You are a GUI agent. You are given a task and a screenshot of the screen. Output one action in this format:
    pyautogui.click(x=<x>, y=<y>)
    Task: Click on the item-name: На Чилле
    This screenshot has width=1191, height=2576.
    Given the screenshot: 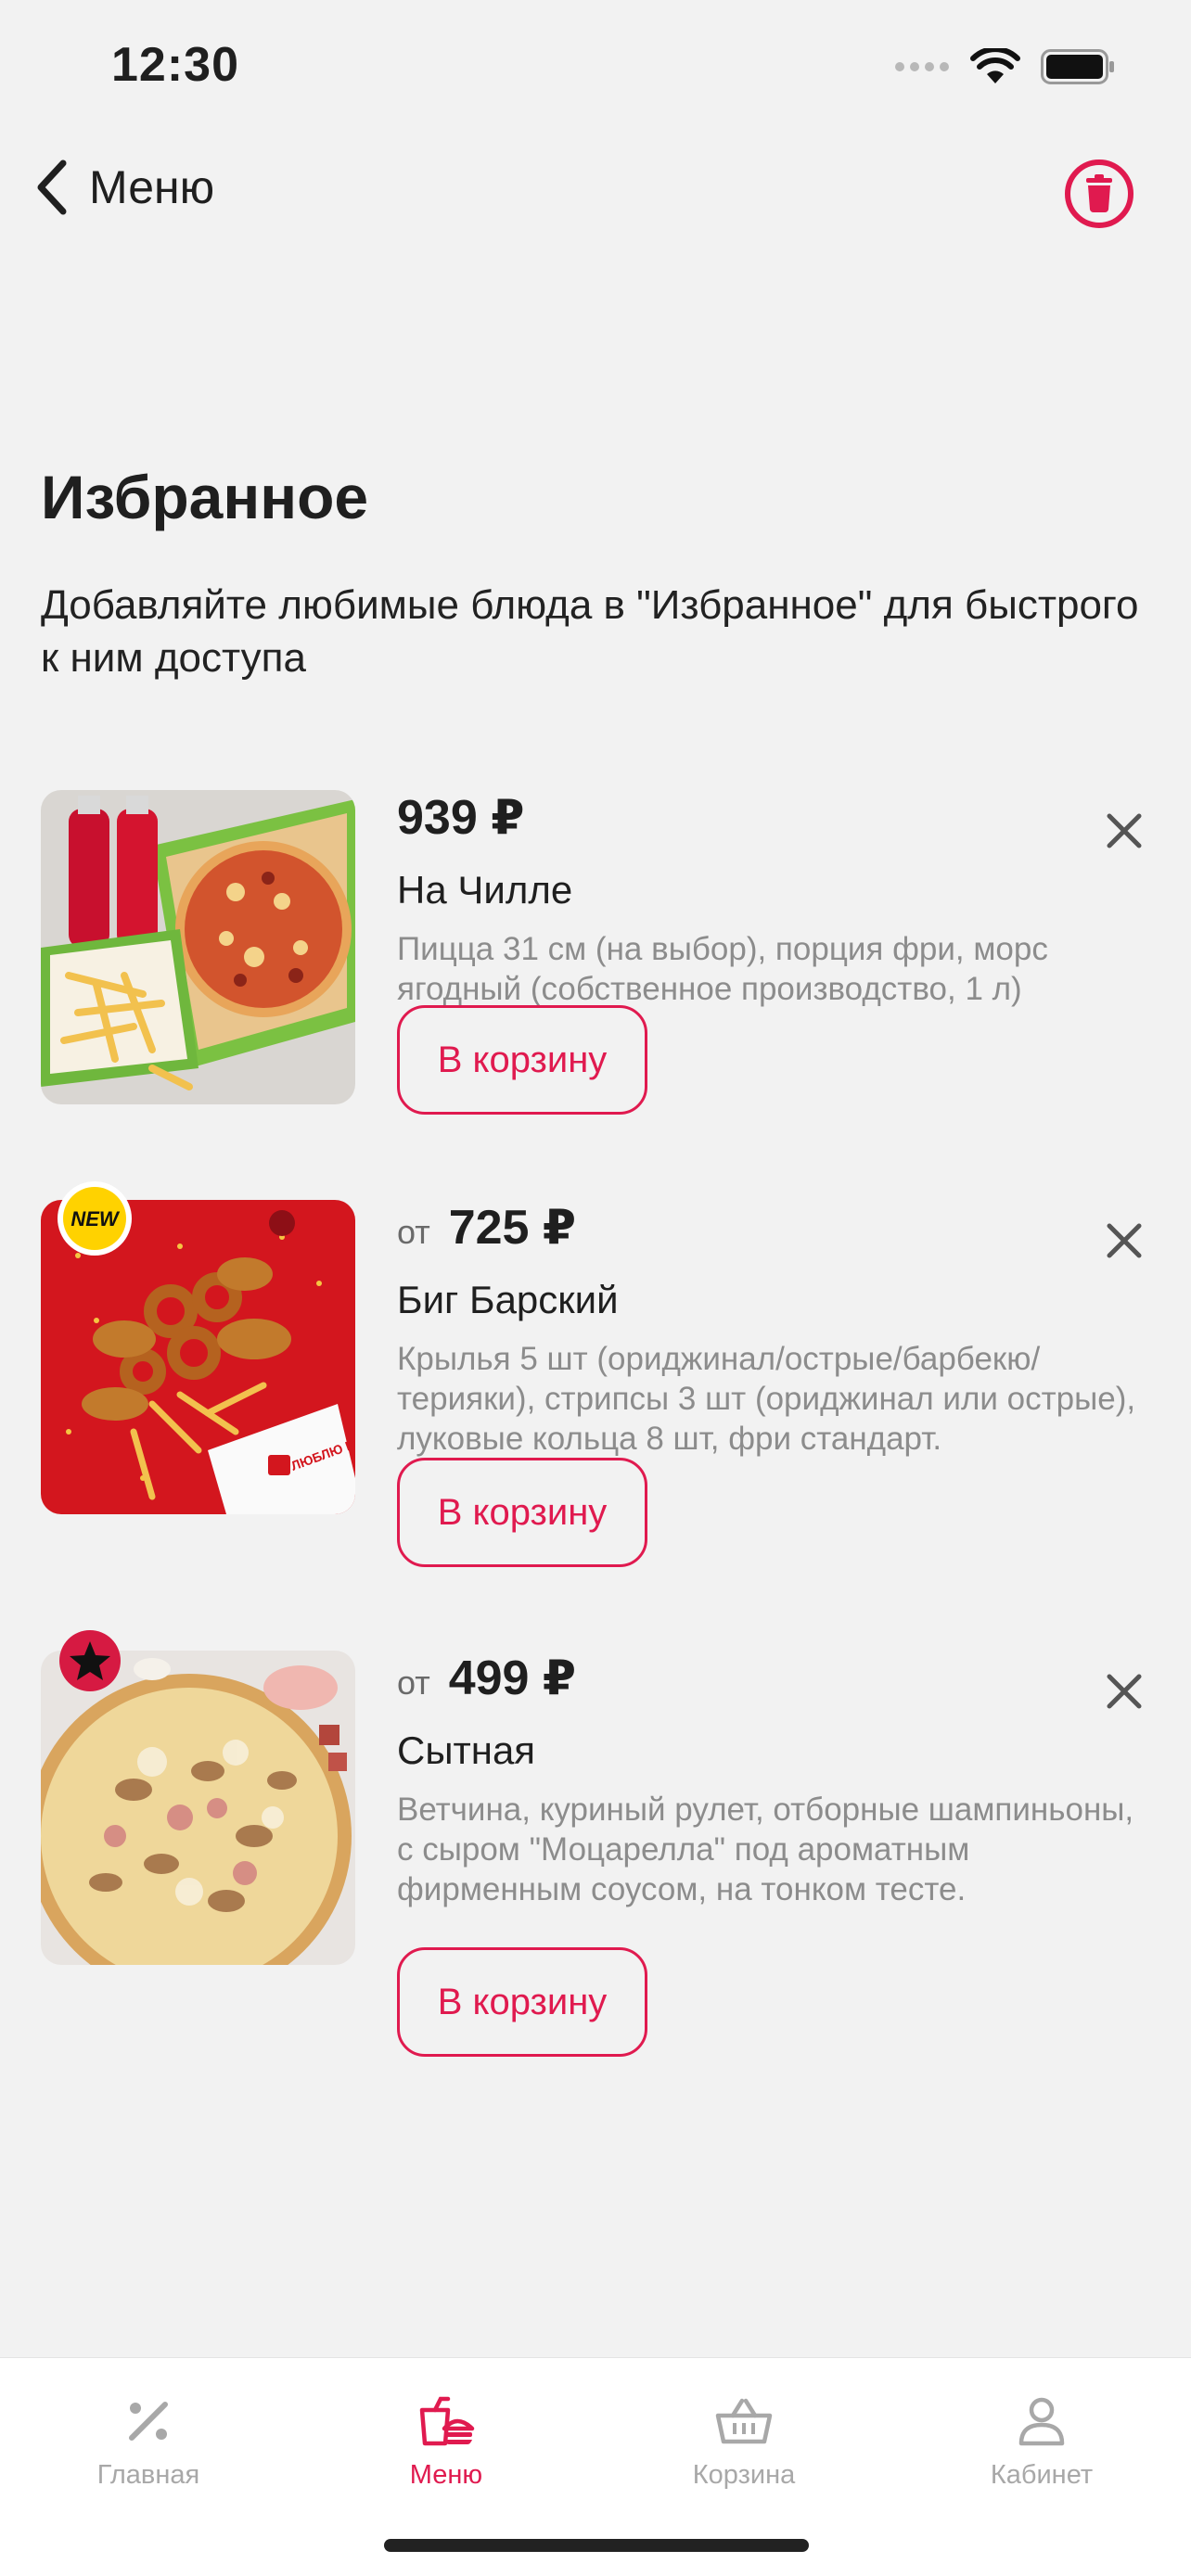 What is the action you would take?
    pyautogui.click(x=485, y=890)
    